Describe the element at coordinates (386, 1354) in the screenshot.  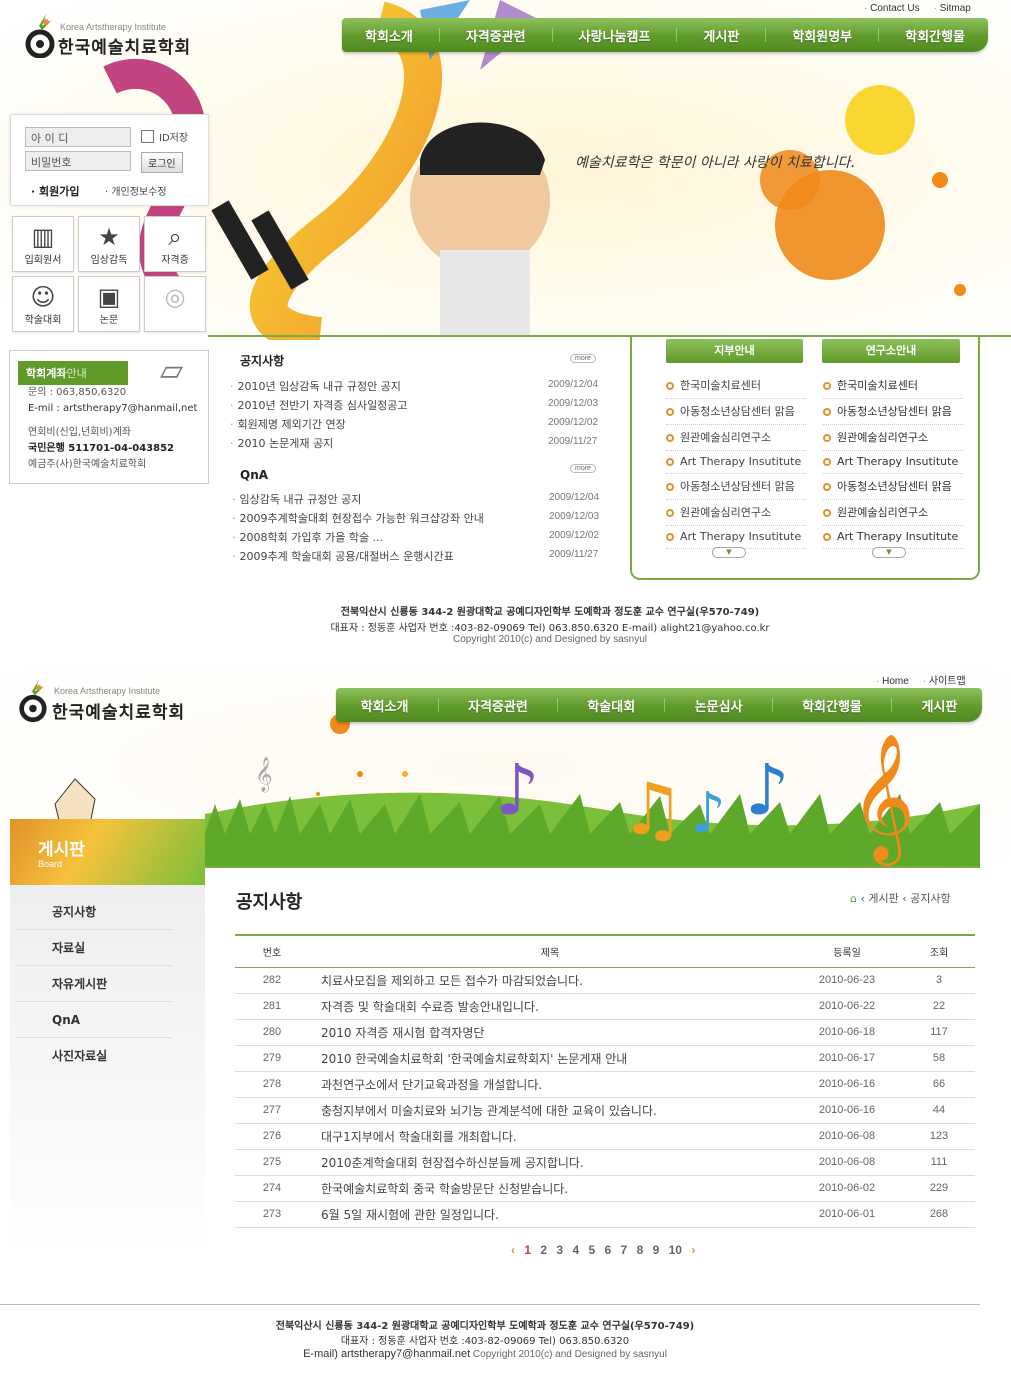
I see `footer-email: E-mail) artstherapy7@hanmail.net` at that location.